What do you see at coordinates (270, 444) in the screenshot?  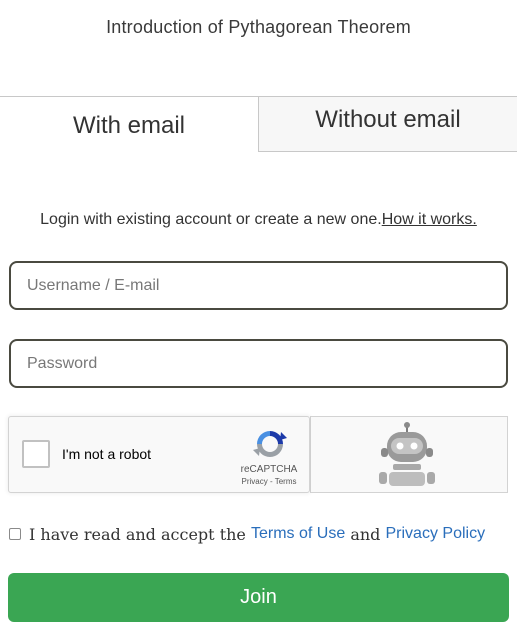 I see `recaptcha-logo-icon` at bounding box center [270, 444].